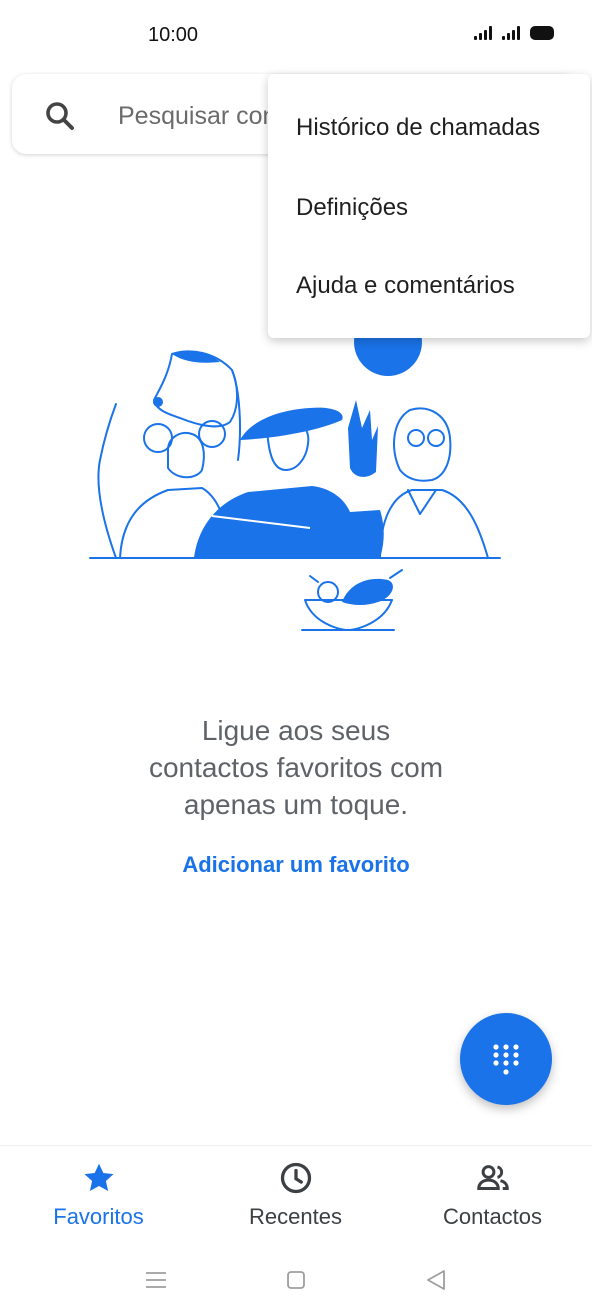 The image size is (592, 1315). Describe the element at coordinates (296, 804) in the screenshot. I see `empty-state-line: apenas um toque.` at that location.